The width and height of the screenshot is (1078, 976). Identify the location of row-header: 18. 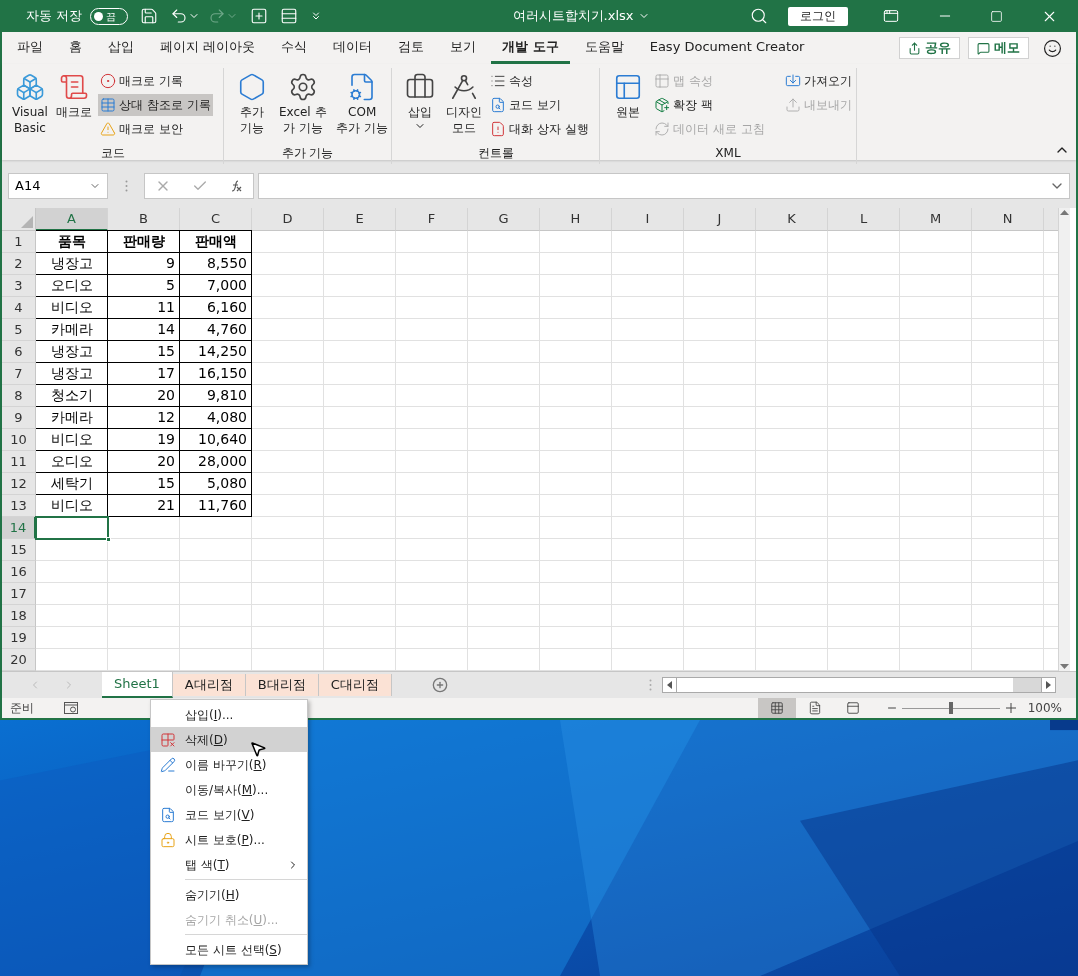
(19, 616).